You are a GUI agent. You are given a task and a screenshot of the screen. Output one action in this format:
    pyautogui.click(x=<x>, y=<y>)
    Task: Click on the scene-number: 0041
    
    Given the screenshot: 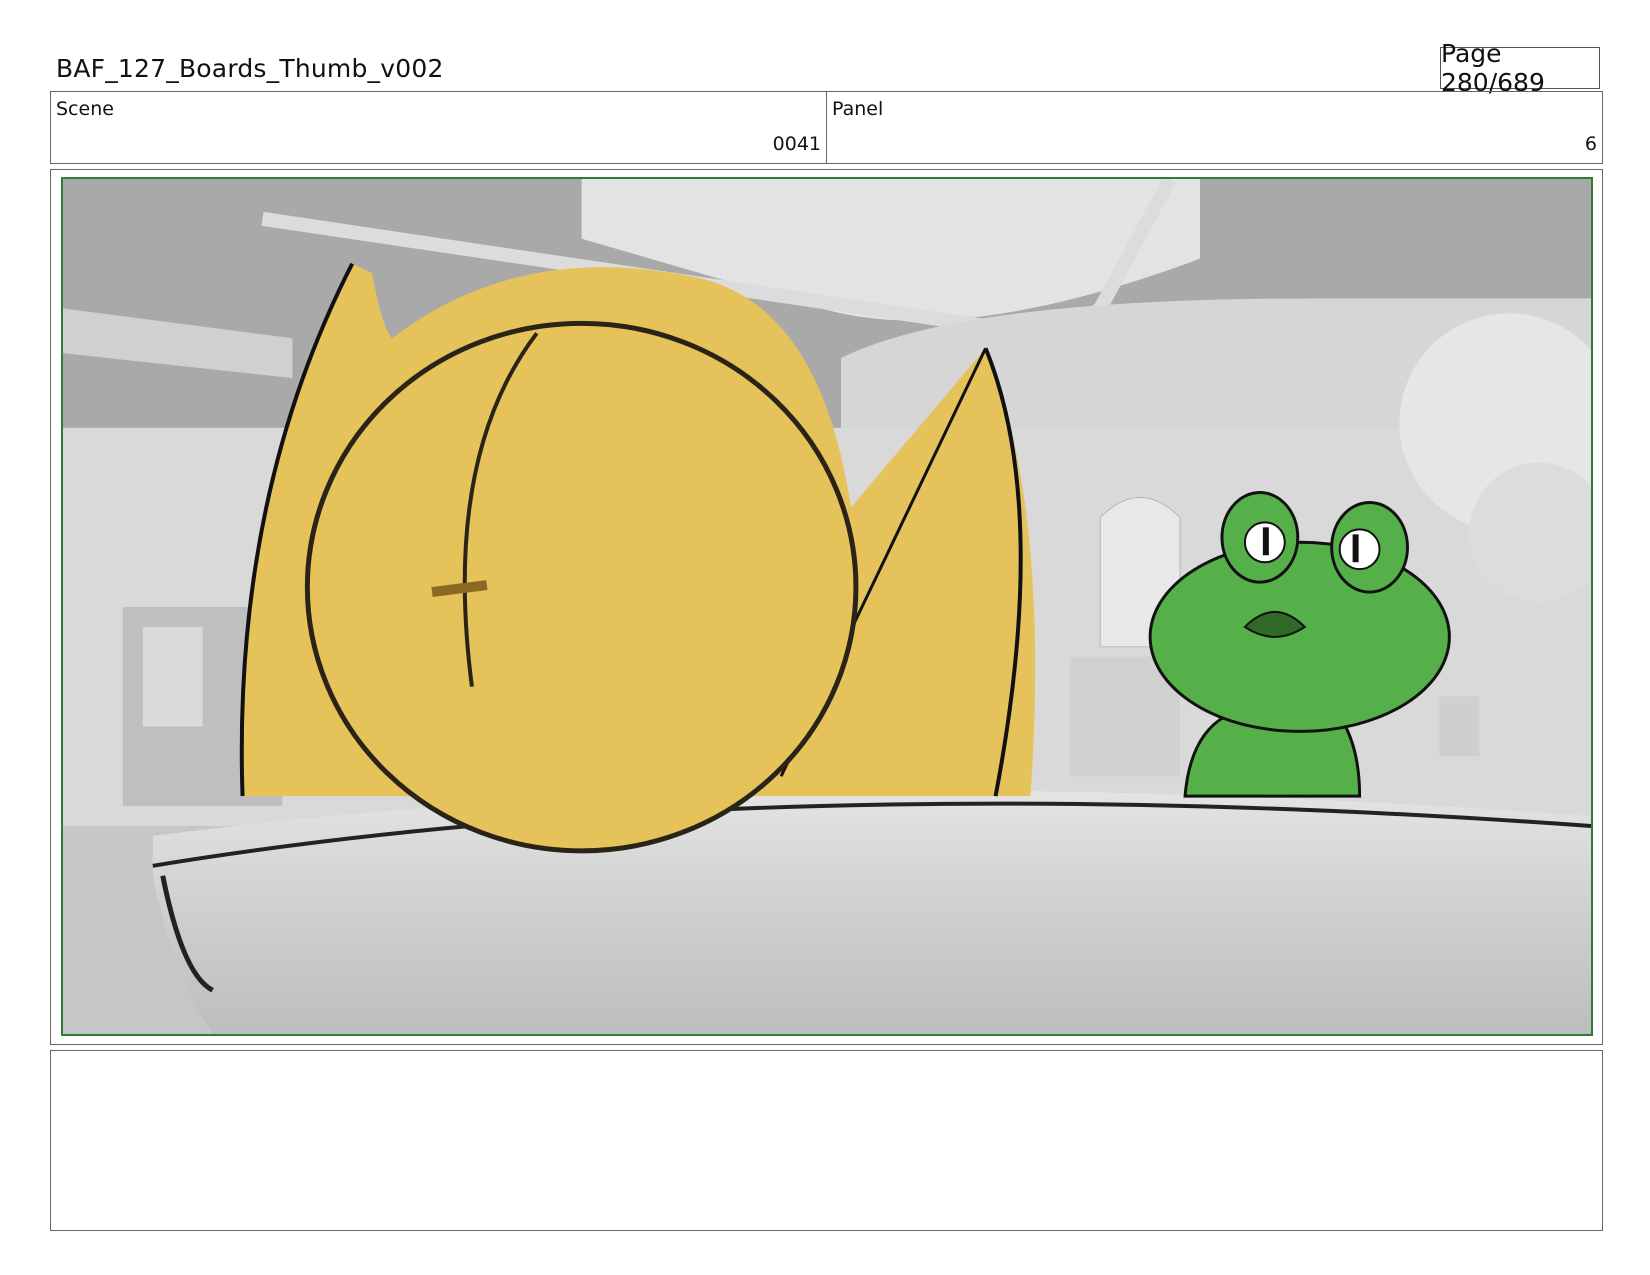 What is the action you would take?
    pyautogui.click(x=796, y=144)
    